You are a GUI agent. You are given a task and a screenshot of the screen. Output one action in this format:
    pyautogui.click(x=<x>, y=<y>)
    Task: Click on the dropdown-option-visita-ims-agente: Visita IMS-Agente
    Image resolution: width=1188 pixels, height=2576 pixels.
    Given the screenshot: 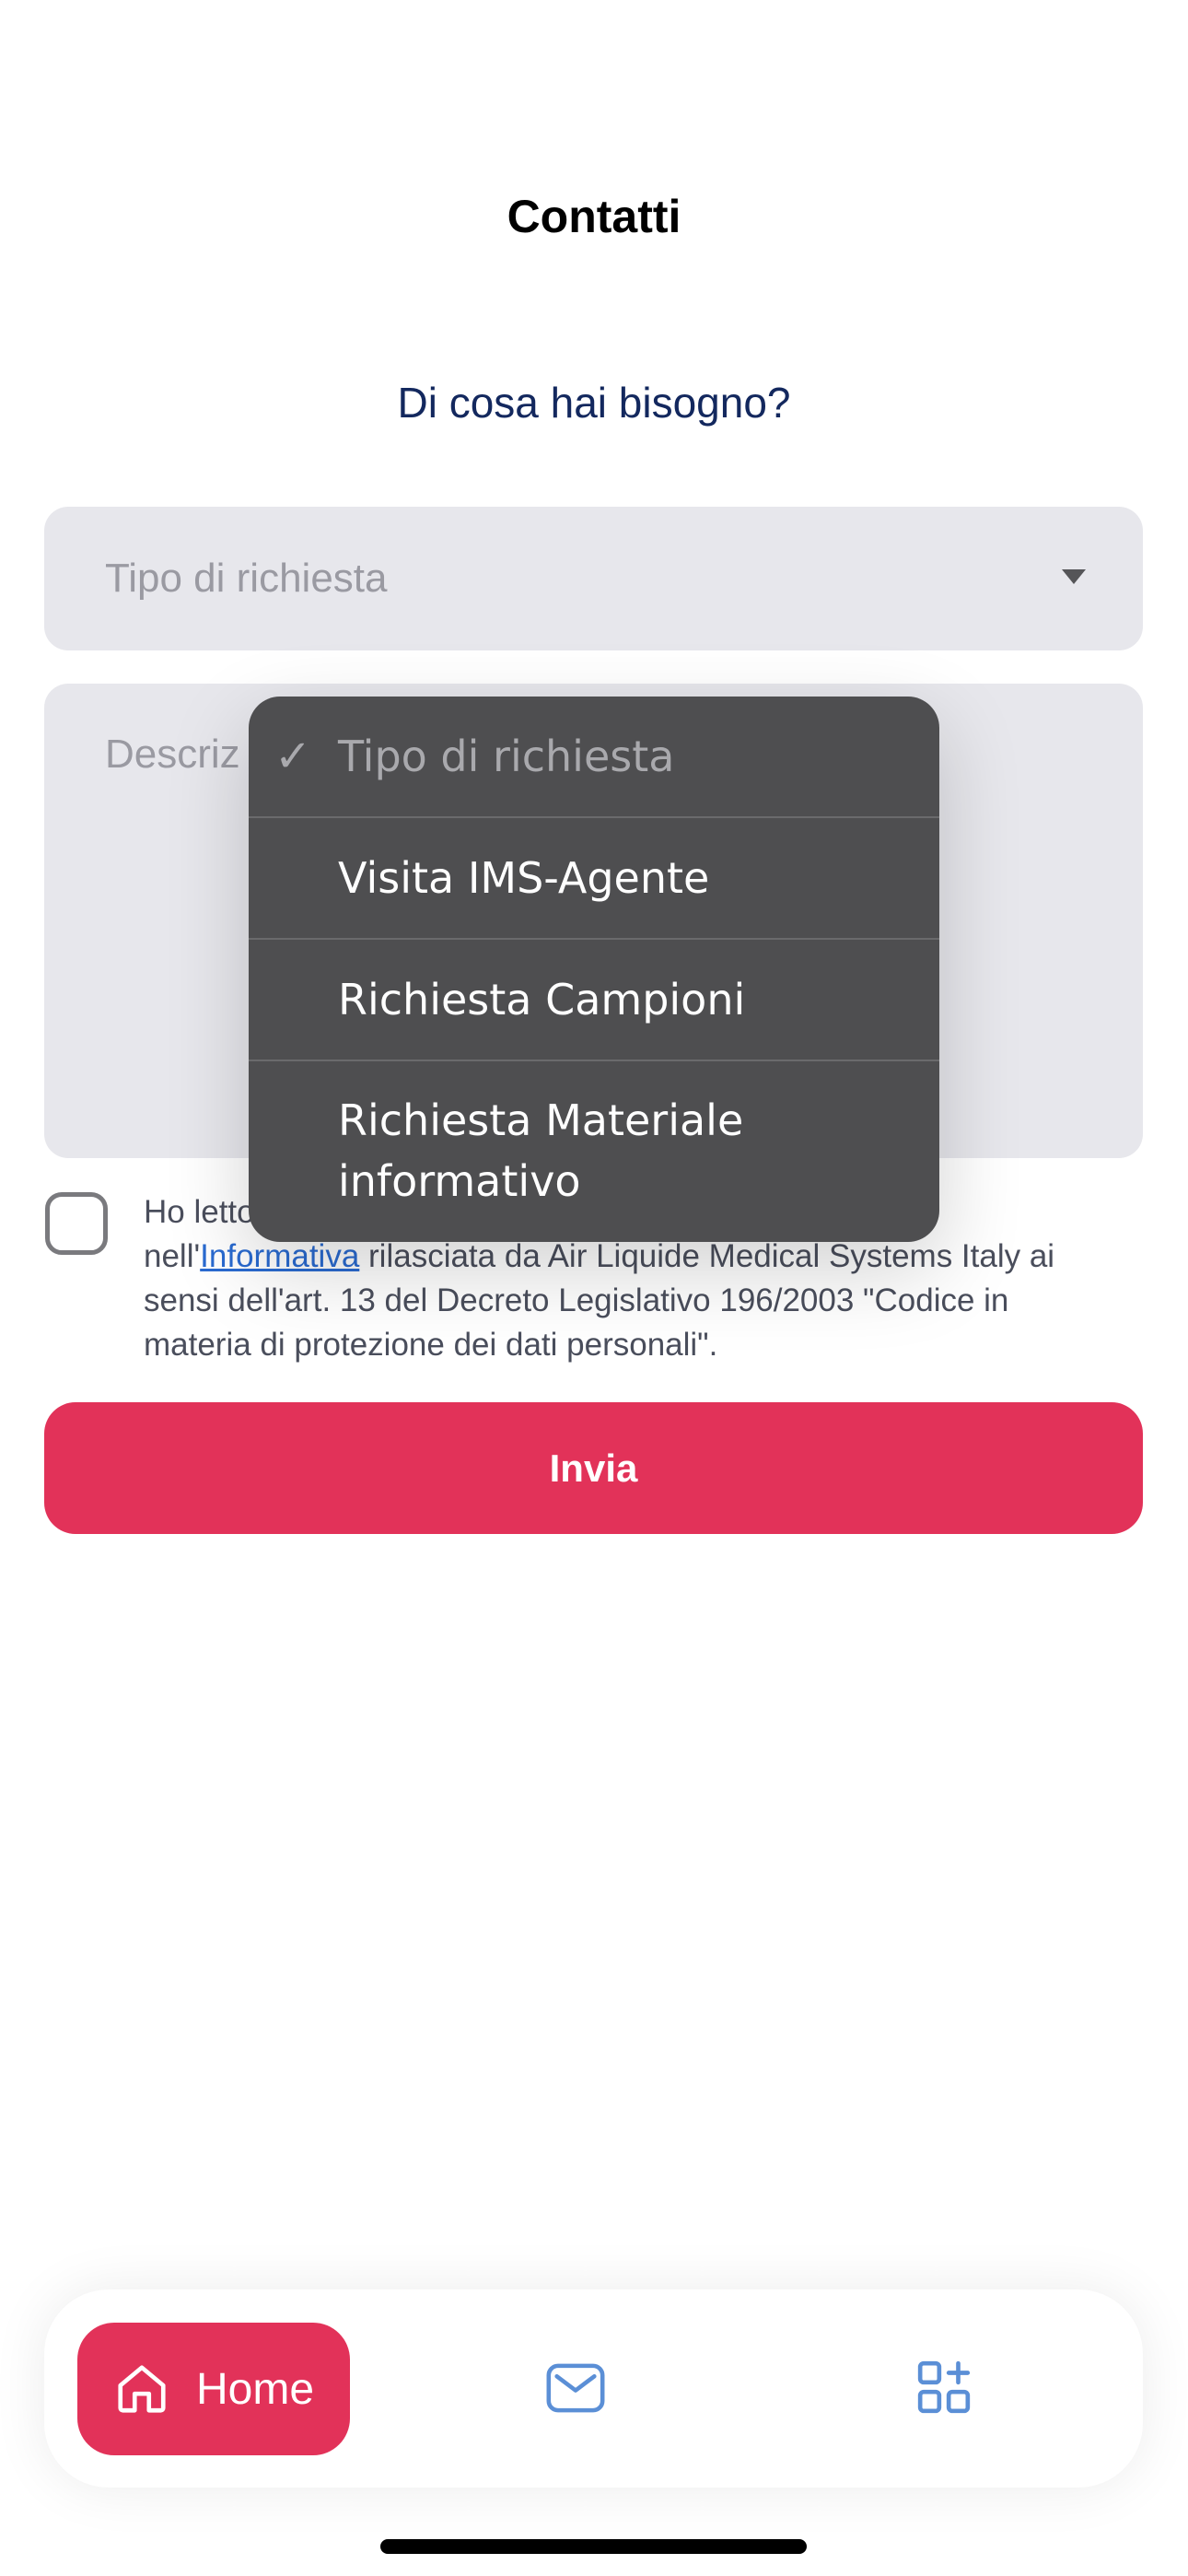 What is the action you would take?
    pyautogui.click(x=594, y=879)
    